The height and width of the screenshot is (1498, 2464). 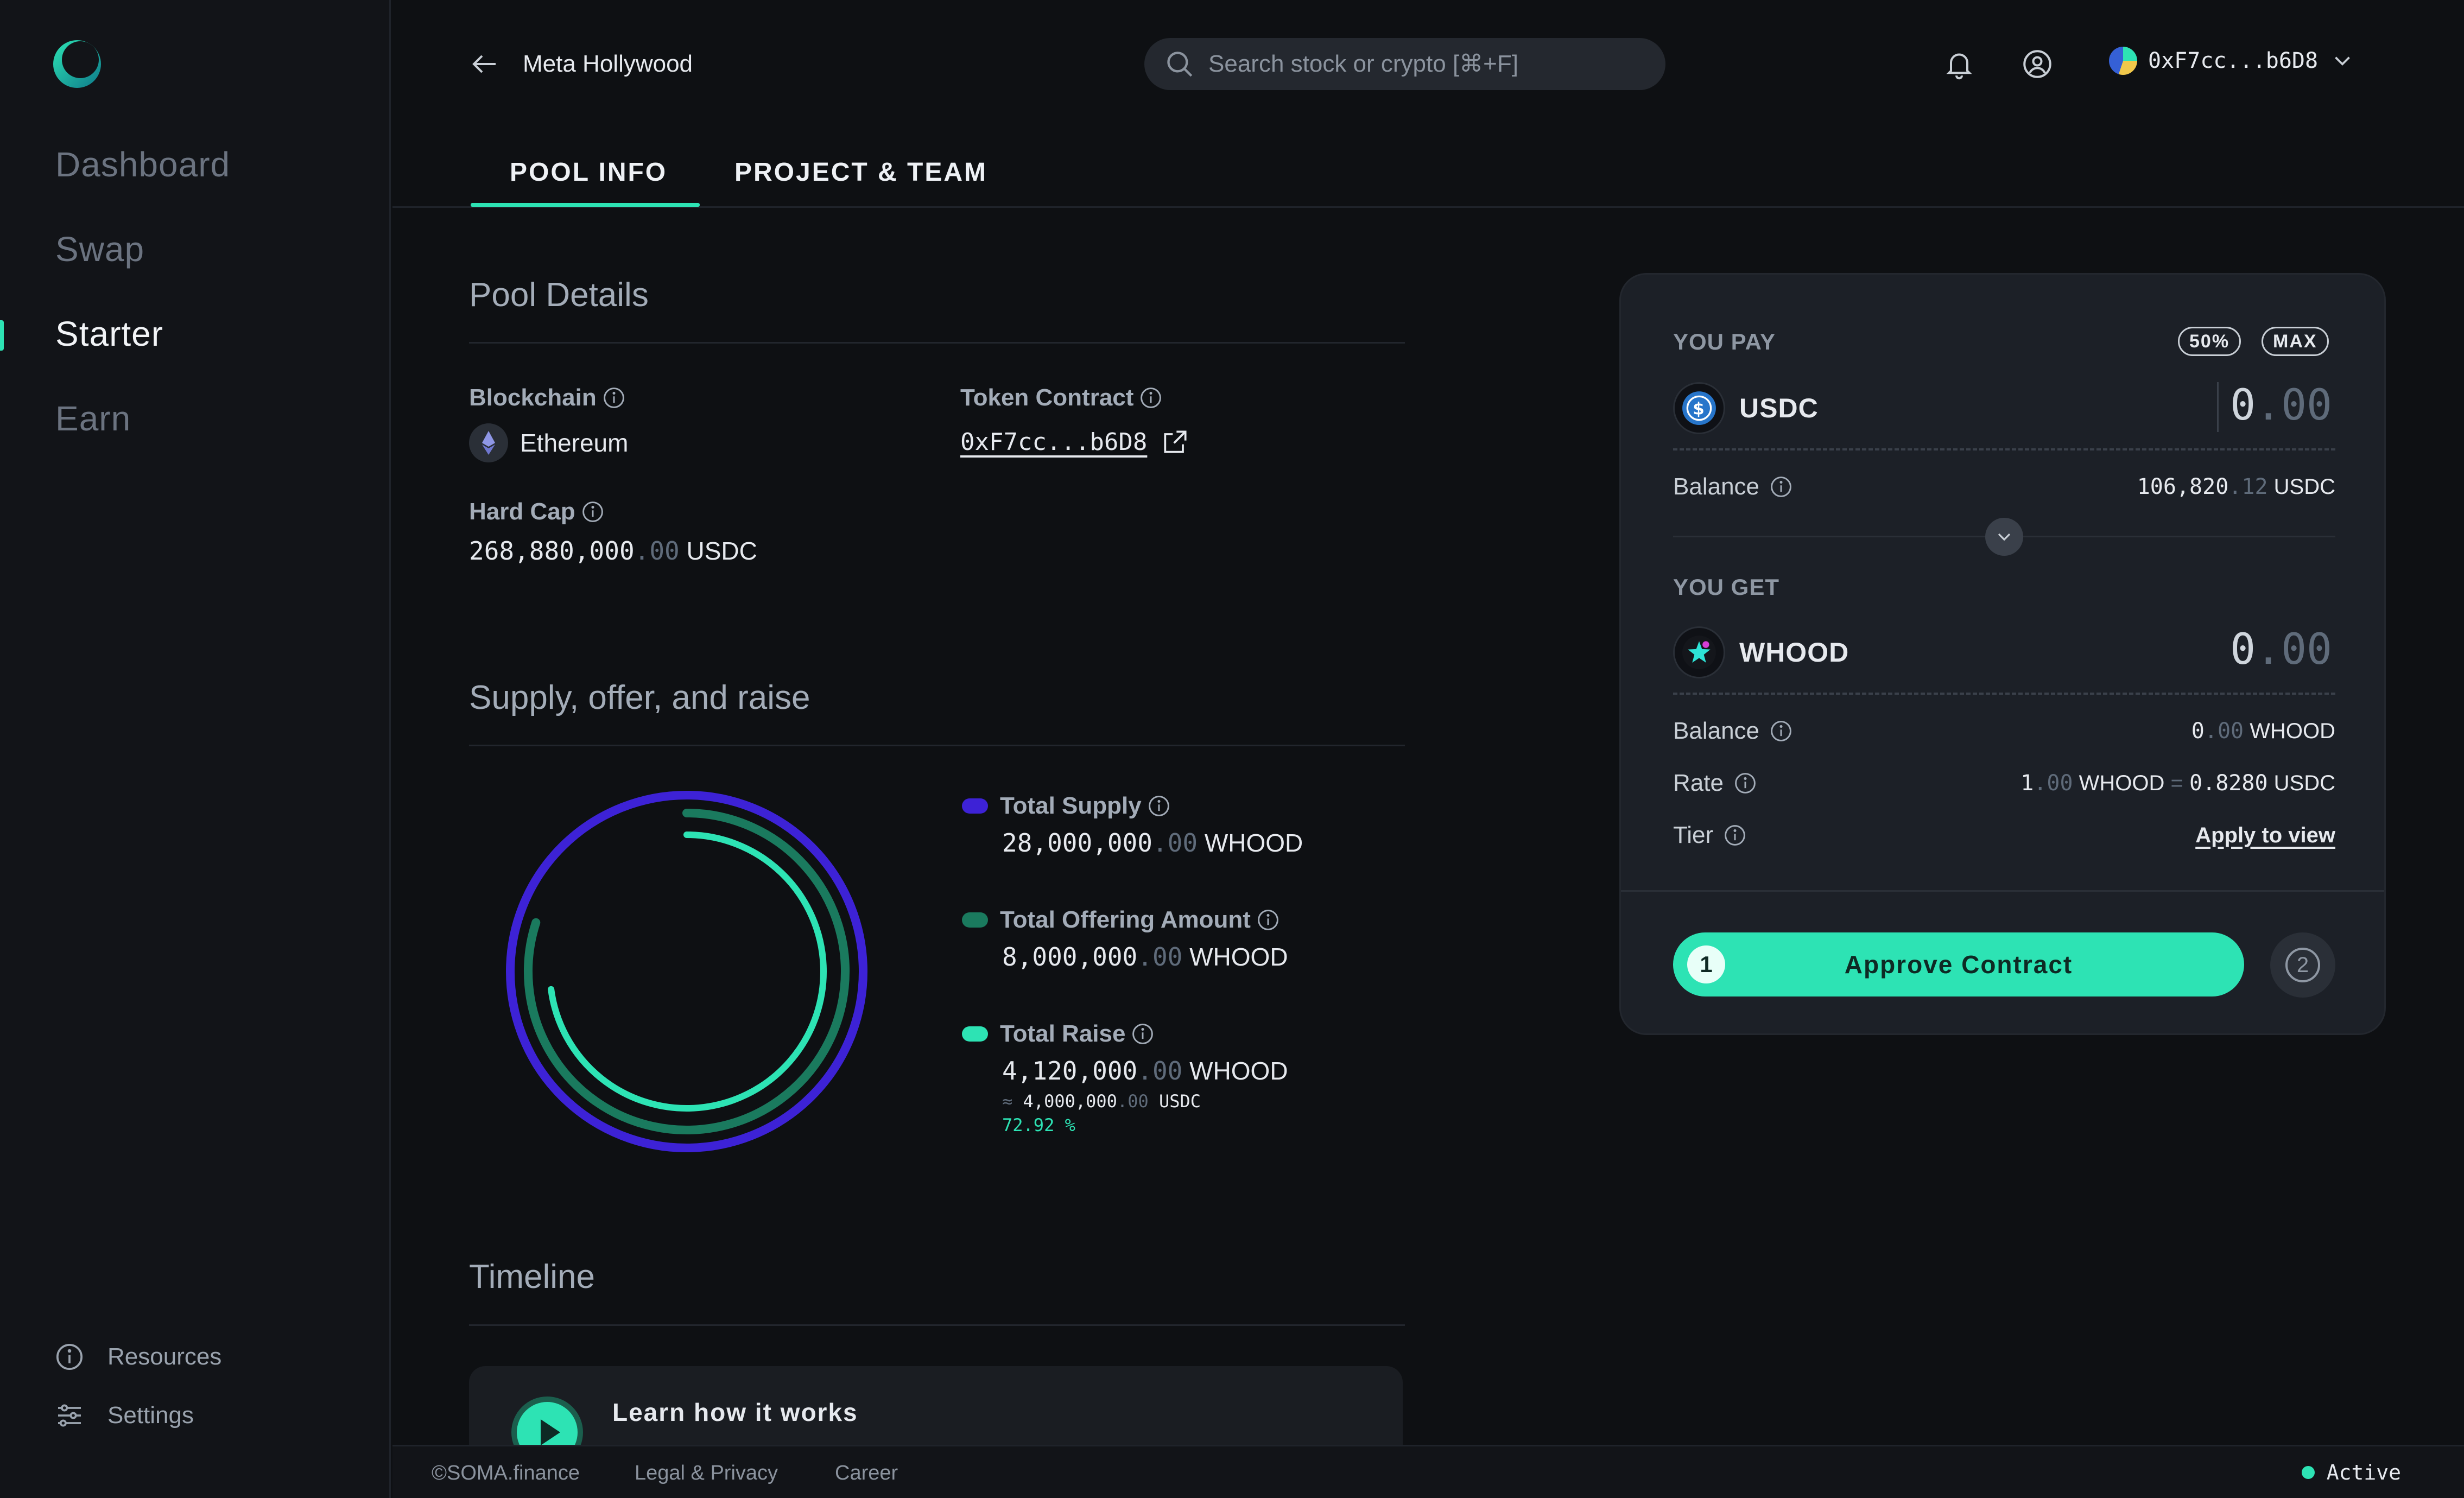 I want to click on career-link: Career, so click(x=866, y=1474).